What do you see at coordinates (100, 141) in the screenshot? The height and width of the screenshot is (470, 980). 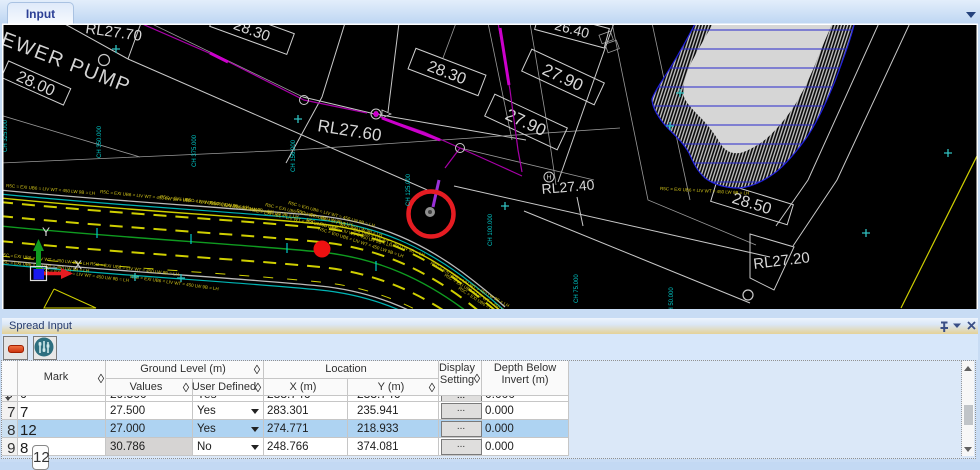 I see `svg-text: CH 350.000` at bounding box center [100, 141].